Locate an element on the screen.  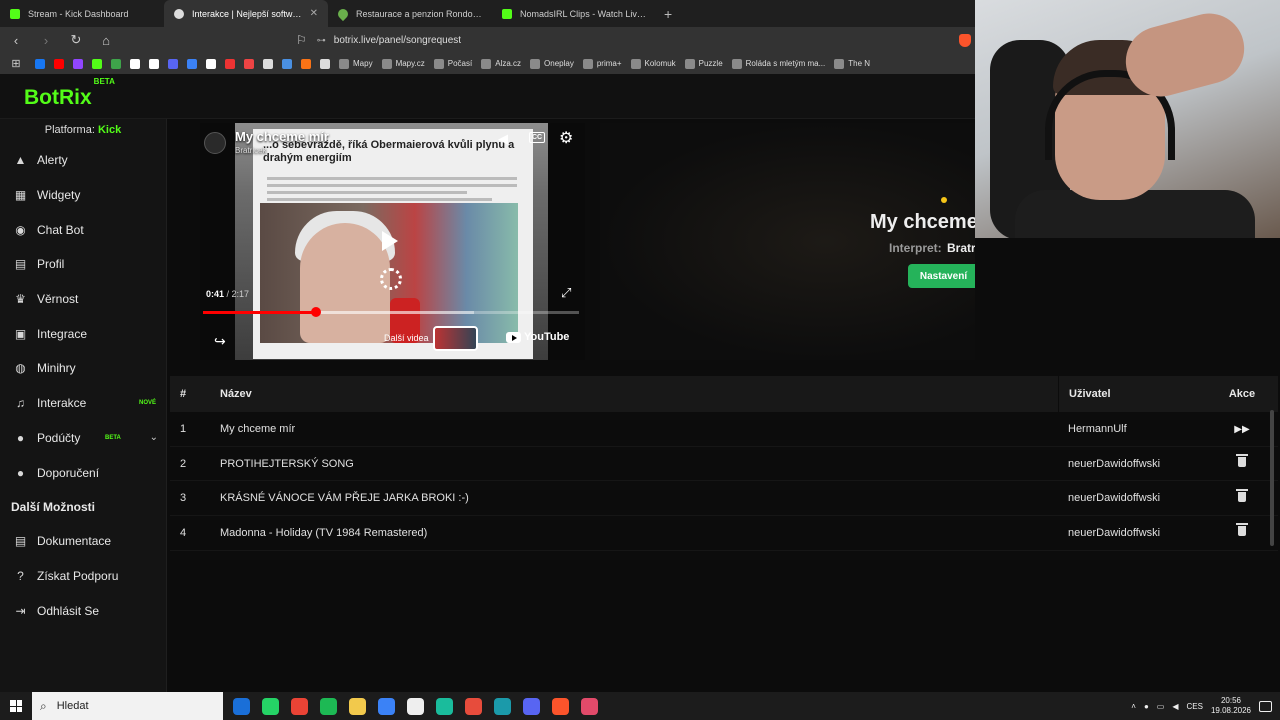
bookmark-item: Puzzle is located at coordinates (703, 63).